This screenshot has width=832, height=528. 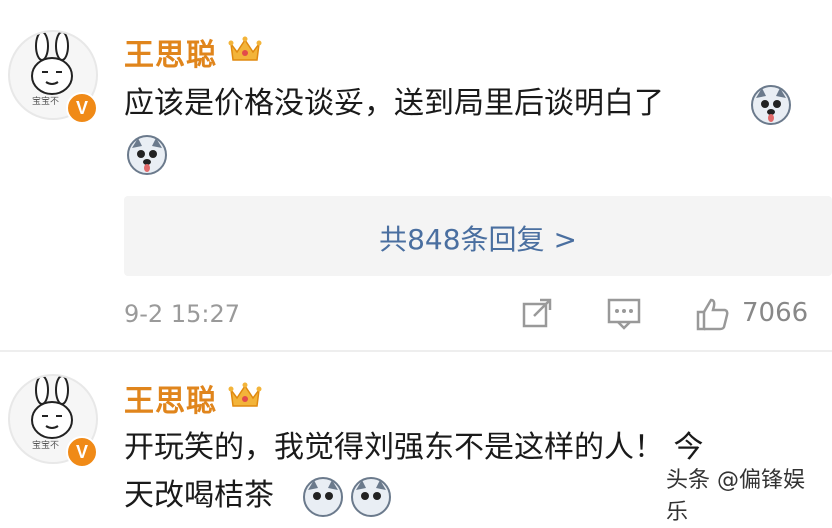 I want to click on thumbs-up-icon, so click(x=712, y=314).